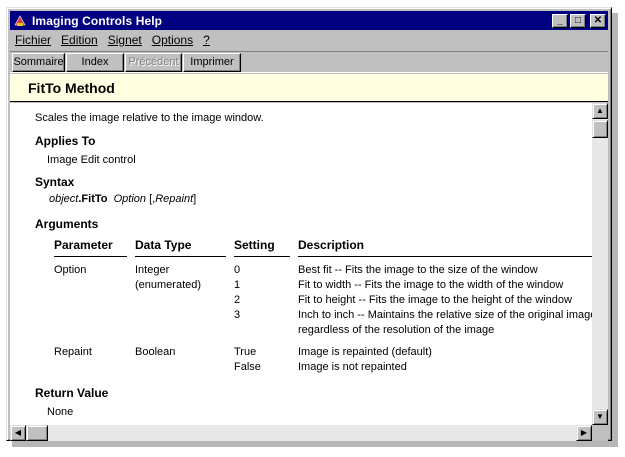 The height and width of the screenshot is (457, 625). I want to click on close-button: ✕, so click(598, 20).